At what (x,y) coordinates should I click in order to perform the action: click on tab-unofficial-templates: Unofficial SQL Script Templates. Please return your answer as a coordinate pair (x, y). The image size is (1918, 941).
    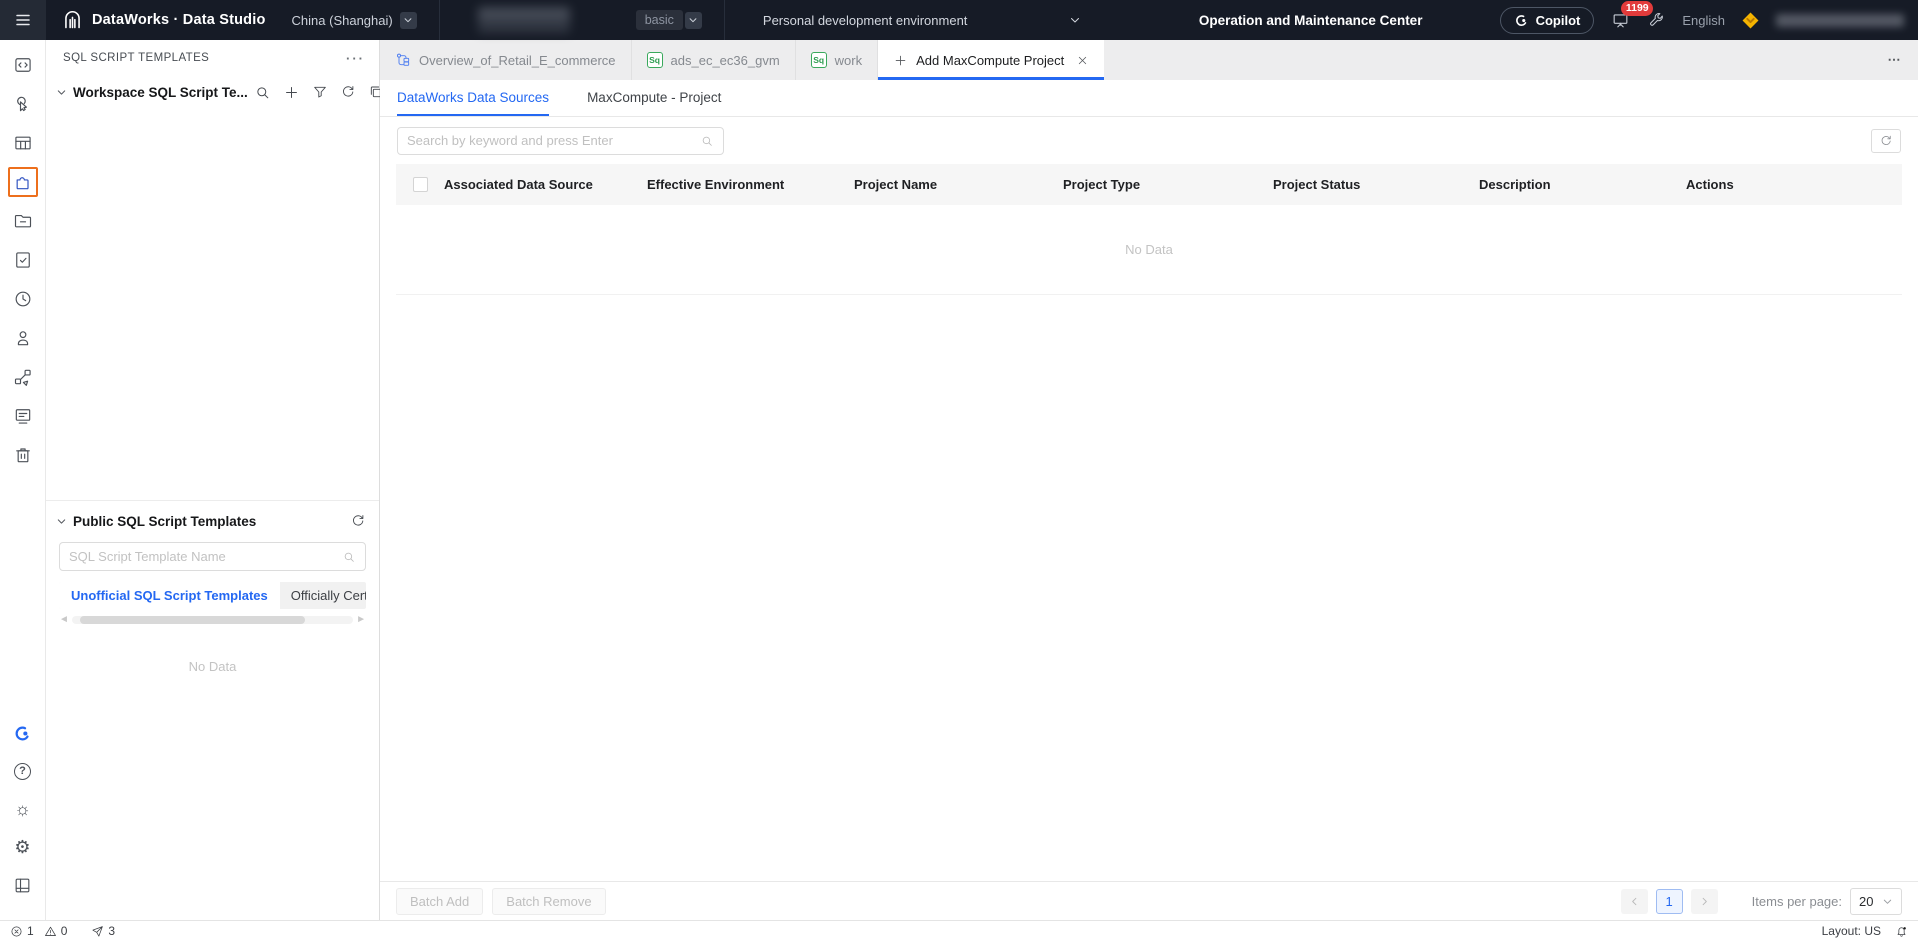
    Looking at the image, I should click on (169, 595).